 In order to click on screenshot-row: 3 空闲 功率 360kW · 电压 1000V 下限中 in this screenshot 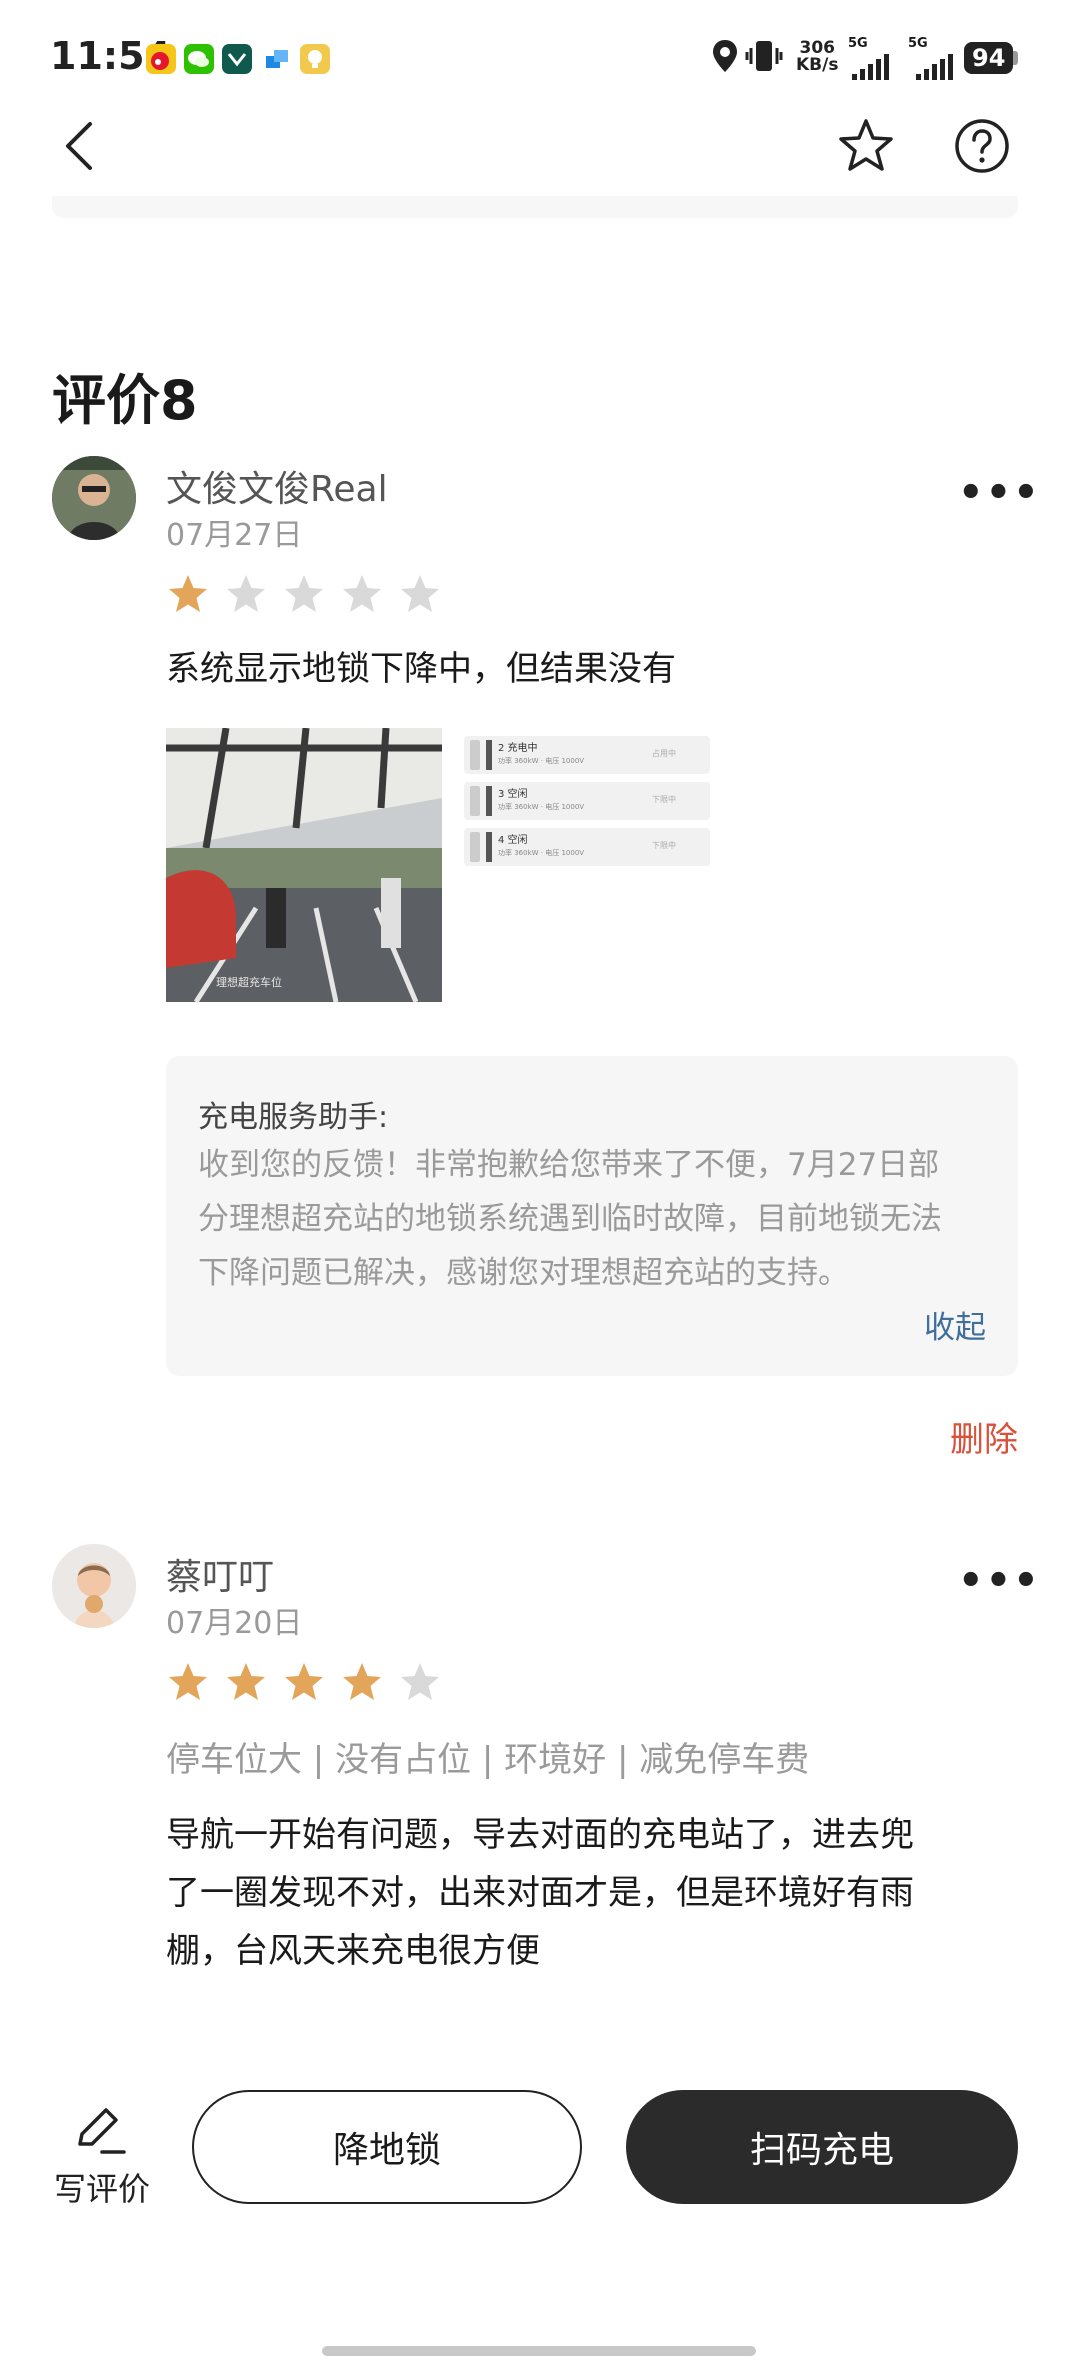, I will do `click(587, 801)`.